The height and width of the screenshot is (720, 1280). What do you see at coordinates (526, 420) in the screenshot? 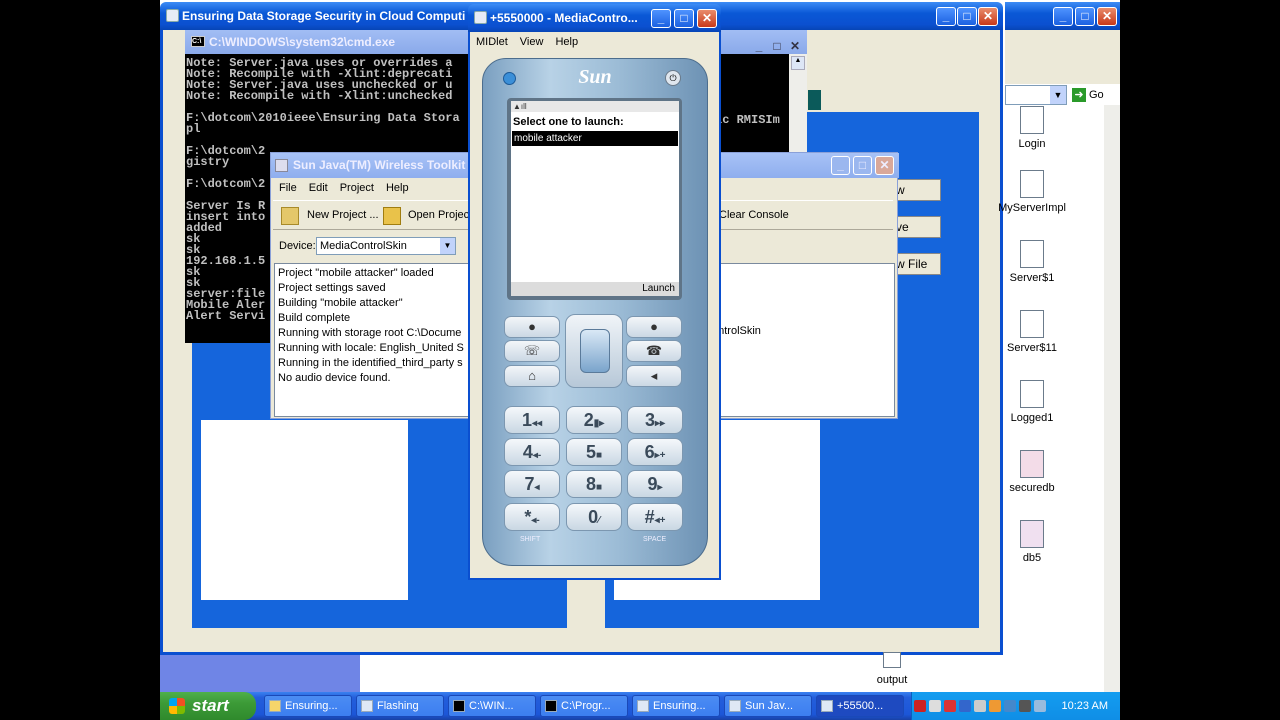
I see `key-digit: 1` at bounding box center [526, 420].